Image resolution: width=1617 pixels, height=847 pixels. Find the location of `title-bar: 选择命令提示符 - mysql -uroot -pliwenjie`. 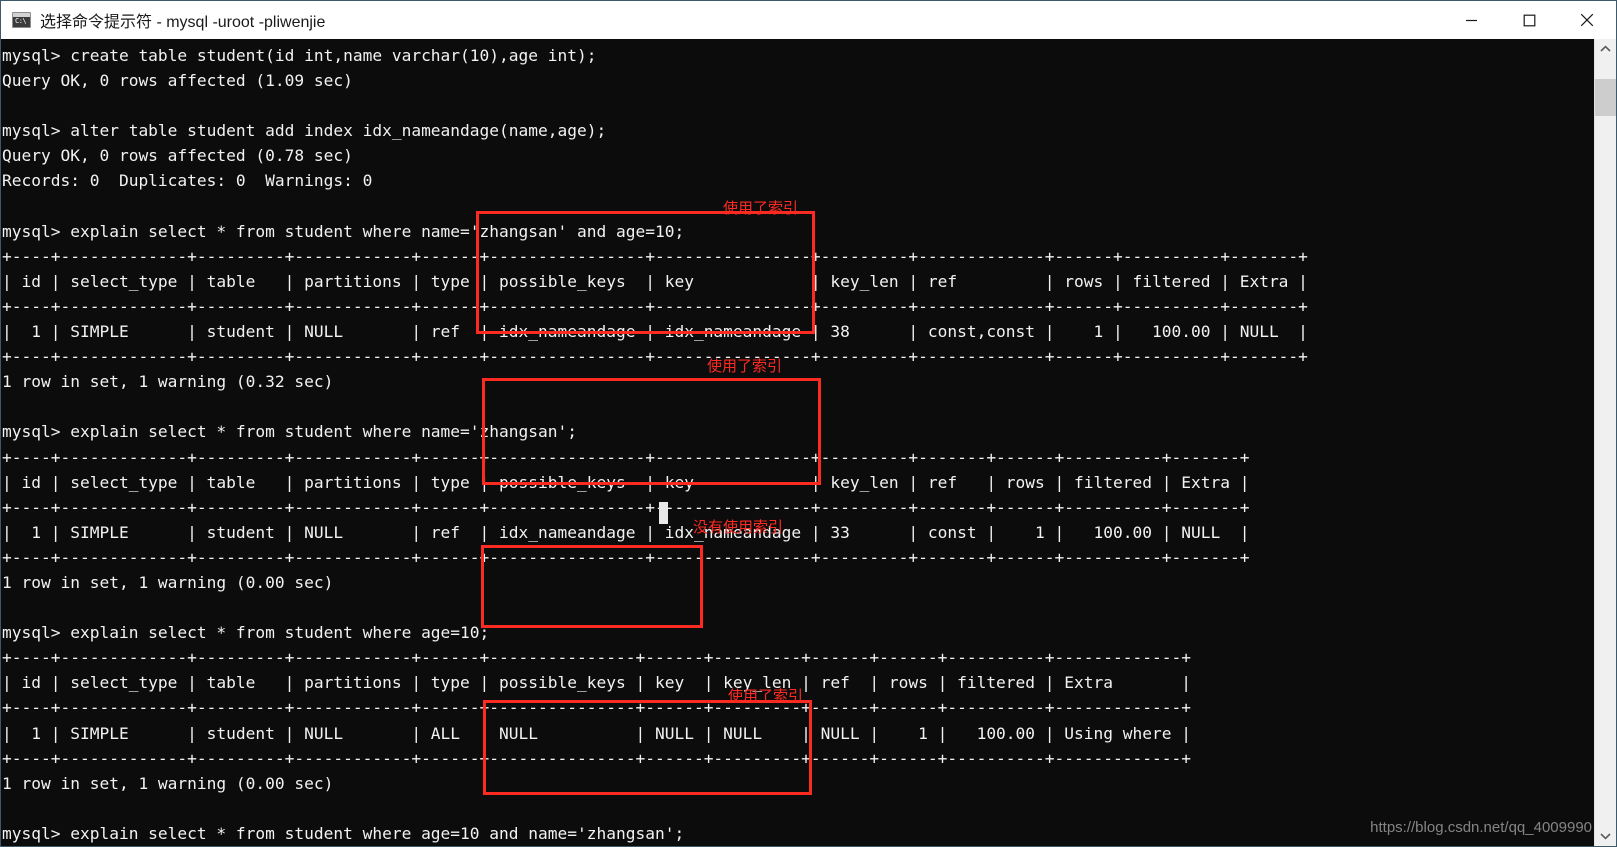

title-bar: 选择命令提示符 - mysql -uroot -pliwenjie is located at coordinates (808, 20).